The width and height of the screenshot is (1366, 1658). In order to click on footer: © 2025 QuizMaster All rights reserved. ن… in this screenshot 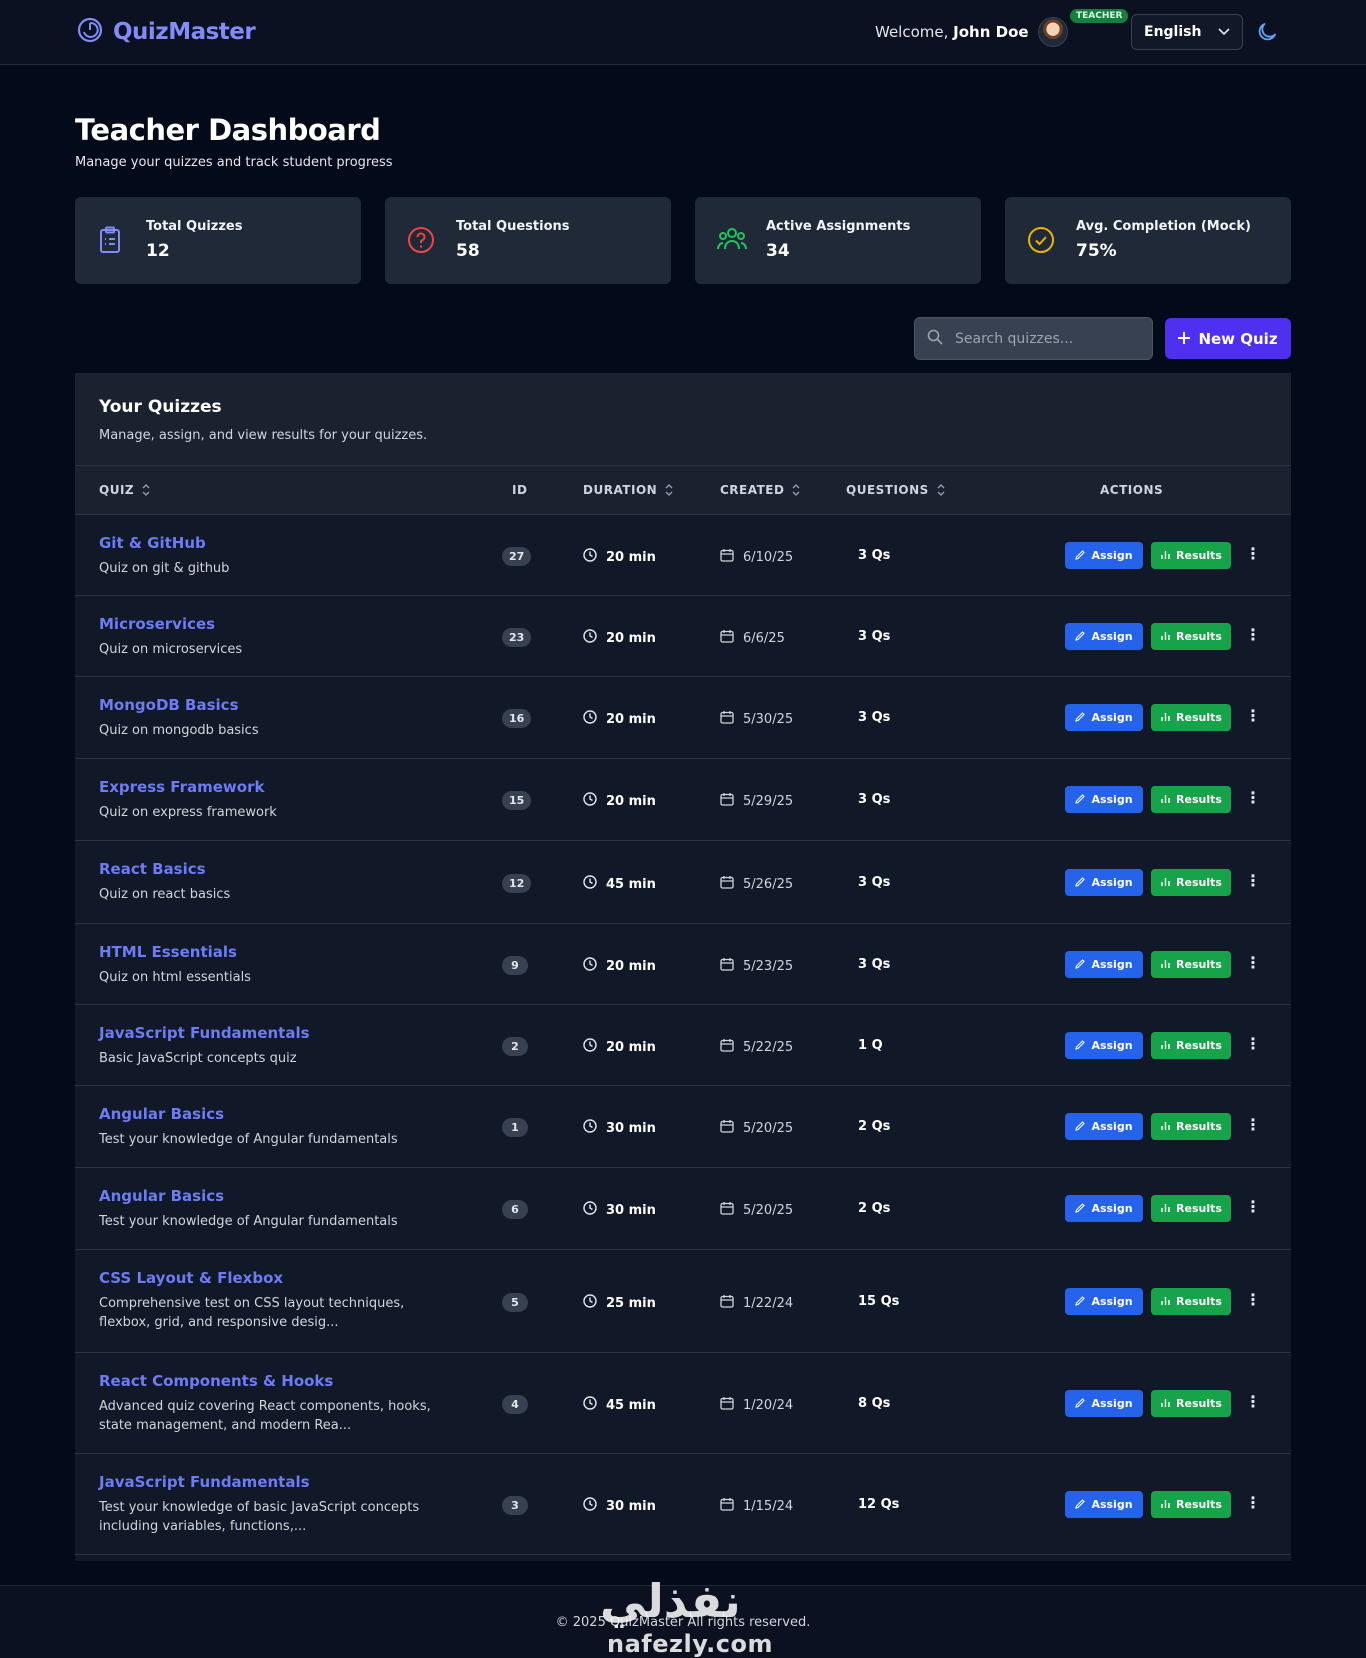, I will do `click(683, 1616)`.